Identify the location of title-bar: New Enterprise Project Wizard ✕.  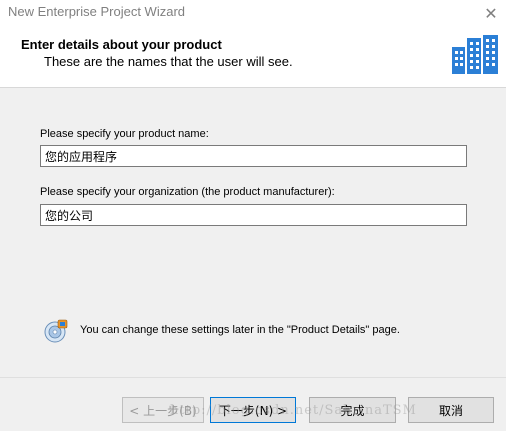
(253, 14).